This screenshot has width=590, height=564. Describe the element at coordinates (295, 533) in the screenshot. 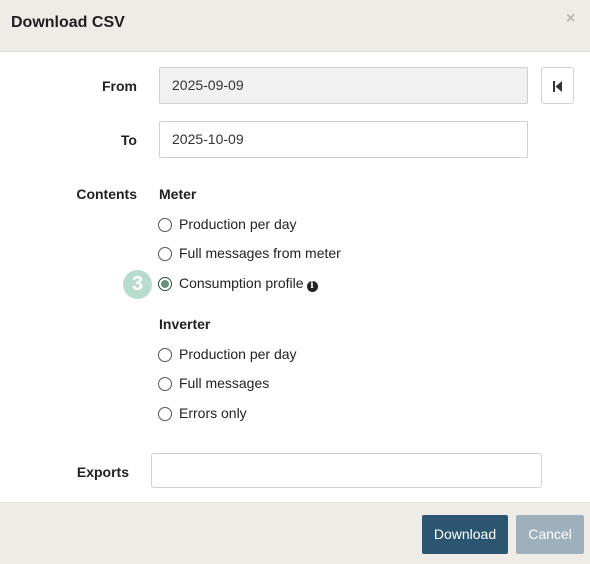

I see `dialog-footer: Download Cancel` at that location.